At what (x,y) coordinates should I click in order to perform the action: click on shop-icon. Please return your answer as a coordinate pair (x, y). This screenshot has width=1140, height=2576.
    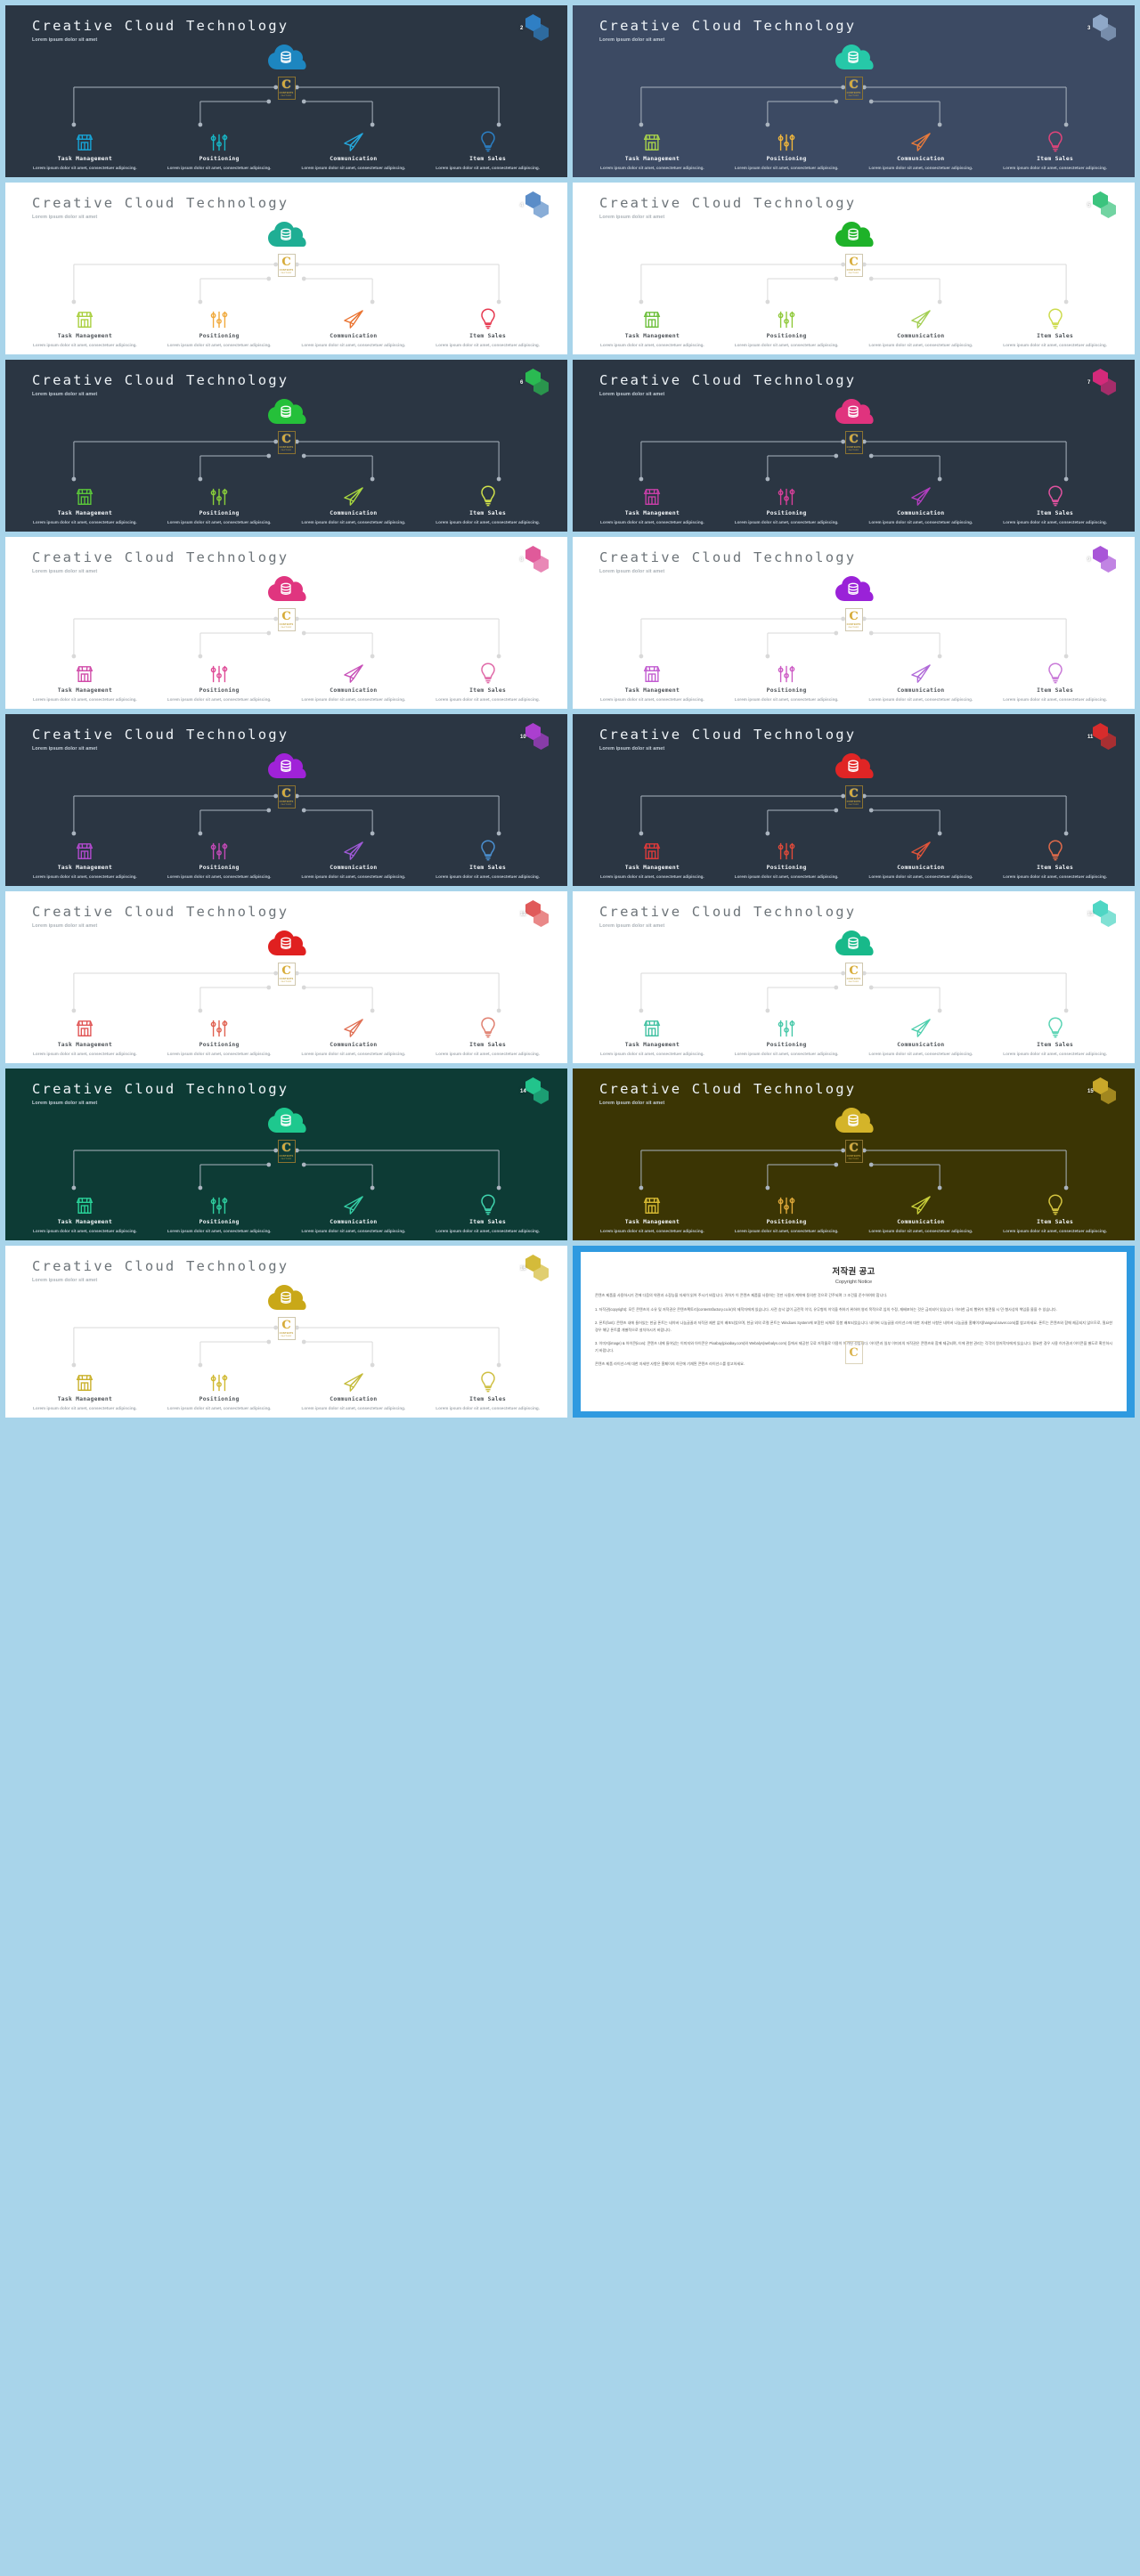
    Looking at the image, I should click on (85, 849).